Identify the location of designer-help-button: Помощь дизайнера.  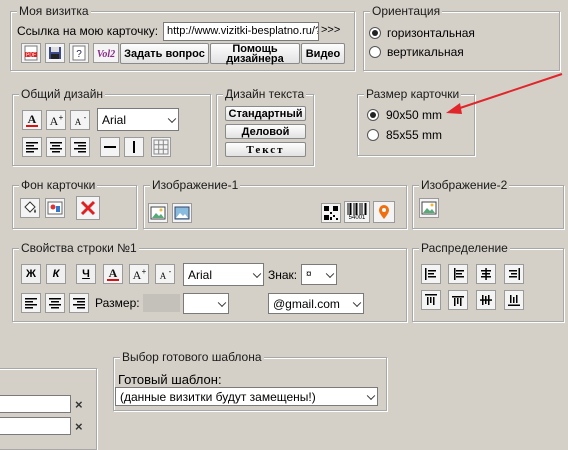
(255, 53).